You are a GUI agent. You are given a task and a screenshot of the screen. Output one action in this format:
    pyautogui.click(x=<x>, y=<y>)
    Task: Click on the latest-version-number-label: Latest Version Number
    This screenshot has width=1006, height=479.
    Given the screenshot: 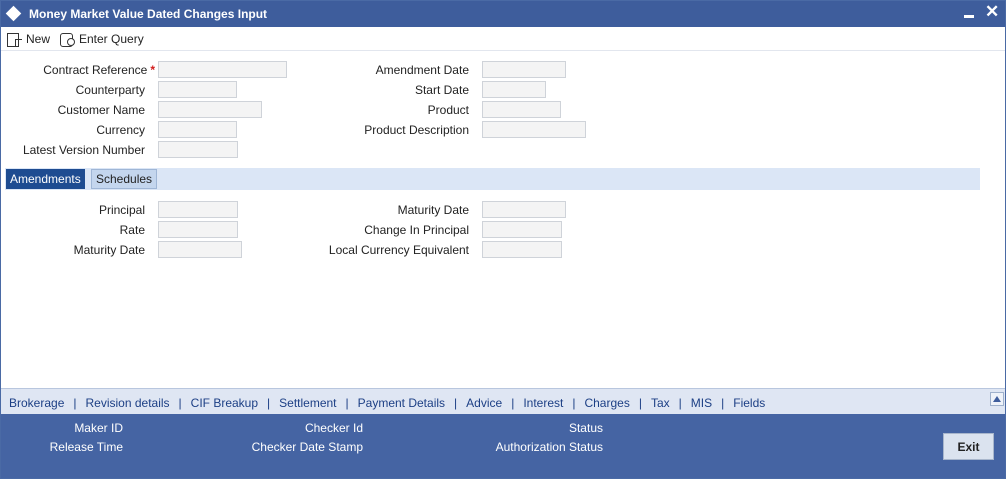 What is the action you would take?
    pyautogui.click(x=83, y=150)
    